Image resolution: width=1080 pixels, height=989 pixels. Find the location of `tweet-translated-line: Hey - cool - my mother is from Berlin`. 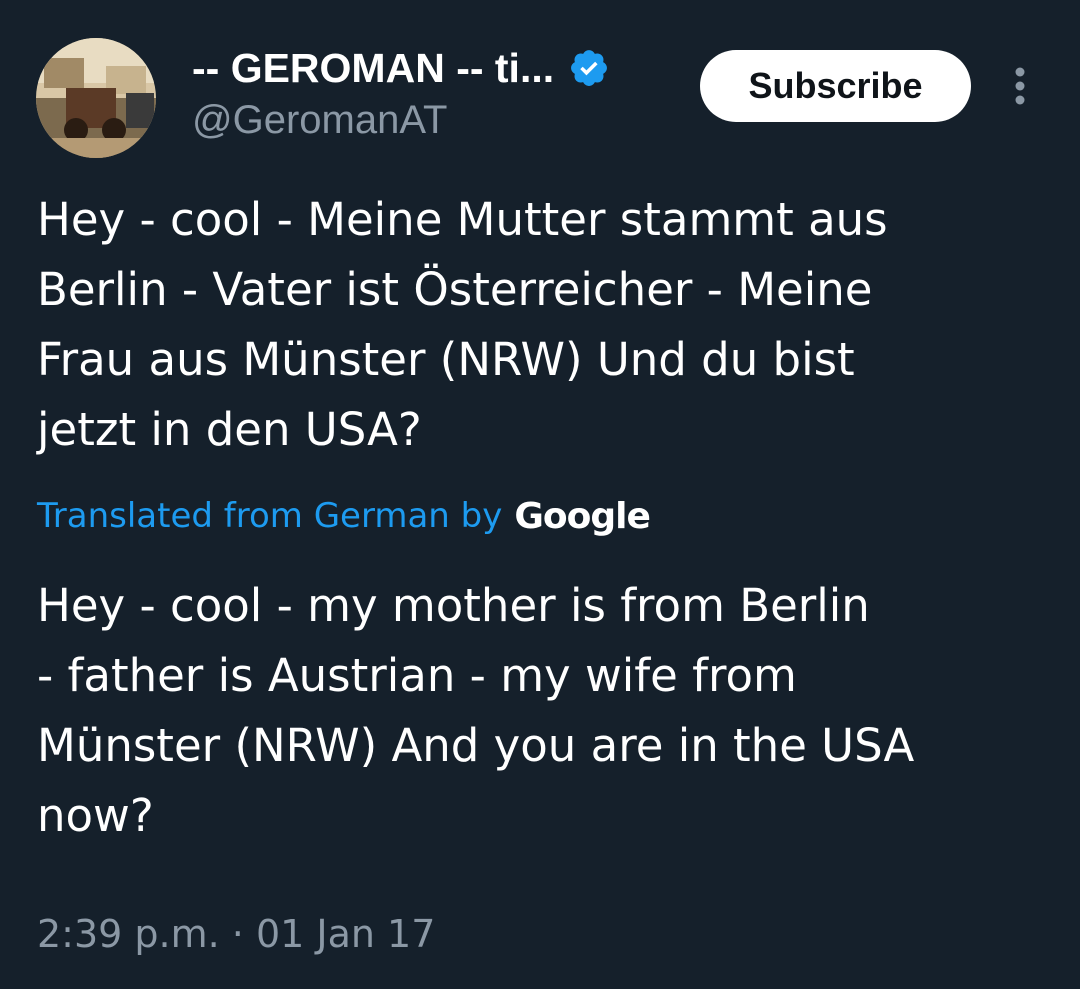

tweet-translated-line: Hey - cool - my mother is from Berlin is located at coordinates (453, 605).